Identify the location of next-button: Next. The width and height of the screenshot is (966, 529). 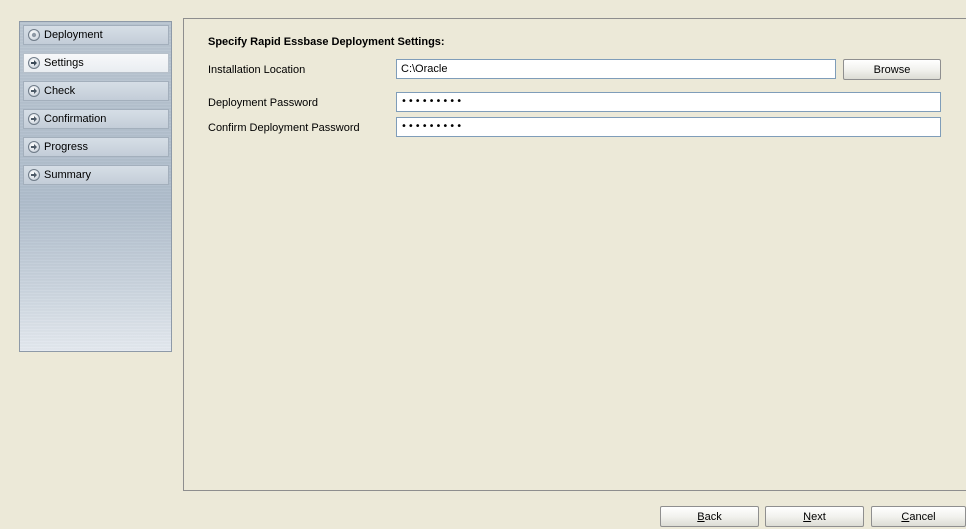
(814, 516).